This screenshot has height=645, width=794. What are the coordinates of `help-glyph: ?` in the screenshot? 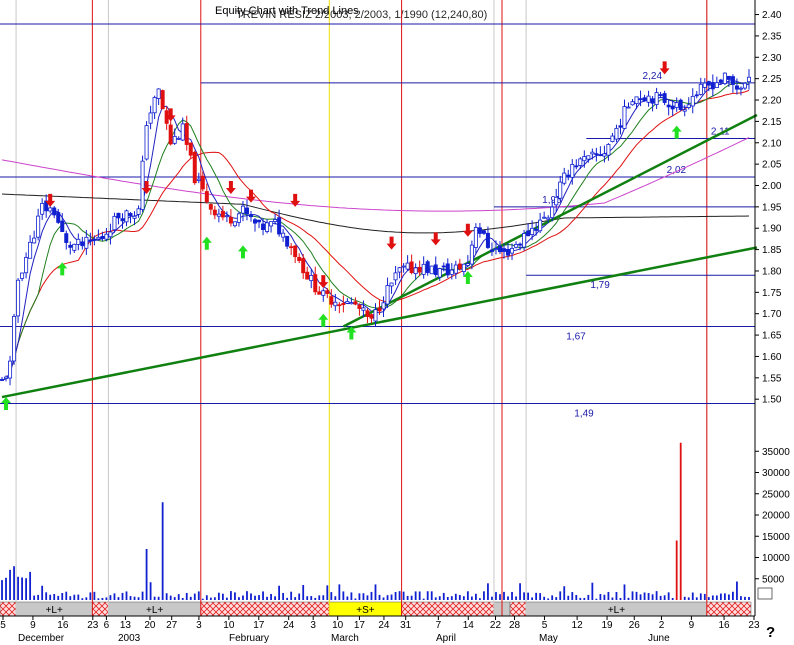 It's located at (770, 632).